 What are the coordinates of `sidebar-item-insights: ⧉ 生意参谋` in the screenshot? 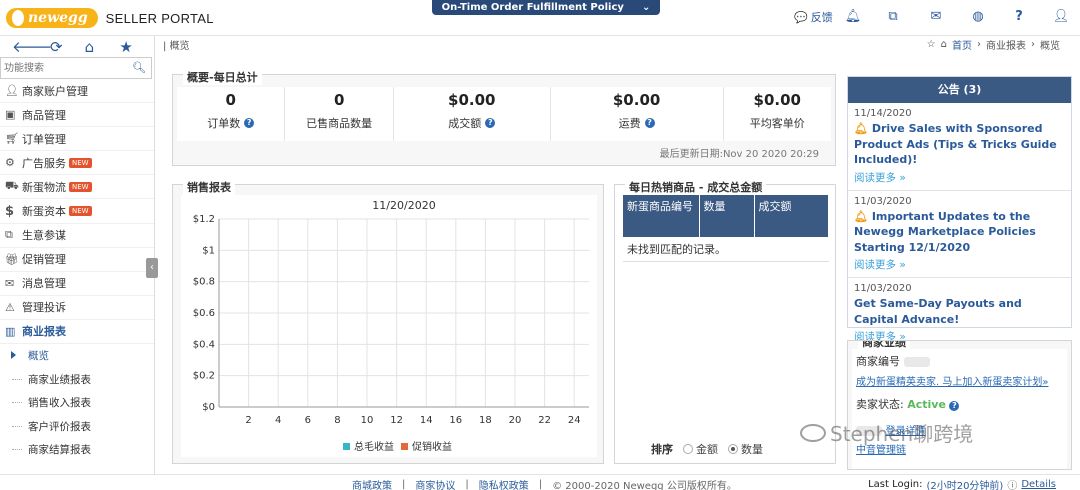 It's located at (77, 236).